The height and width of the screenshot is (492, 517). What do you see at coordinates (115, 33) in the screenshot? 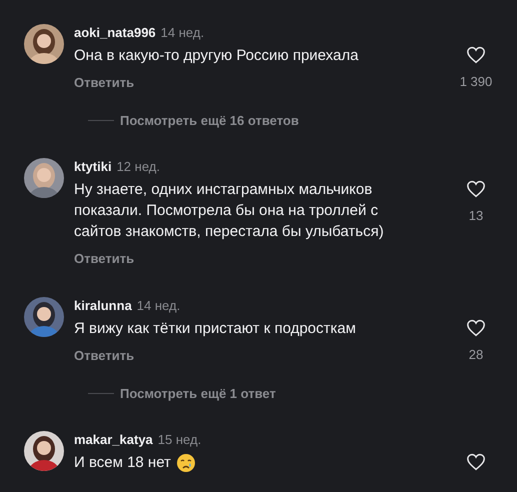
I see `username: aoki_nata996` at bounding box center [115, 33].